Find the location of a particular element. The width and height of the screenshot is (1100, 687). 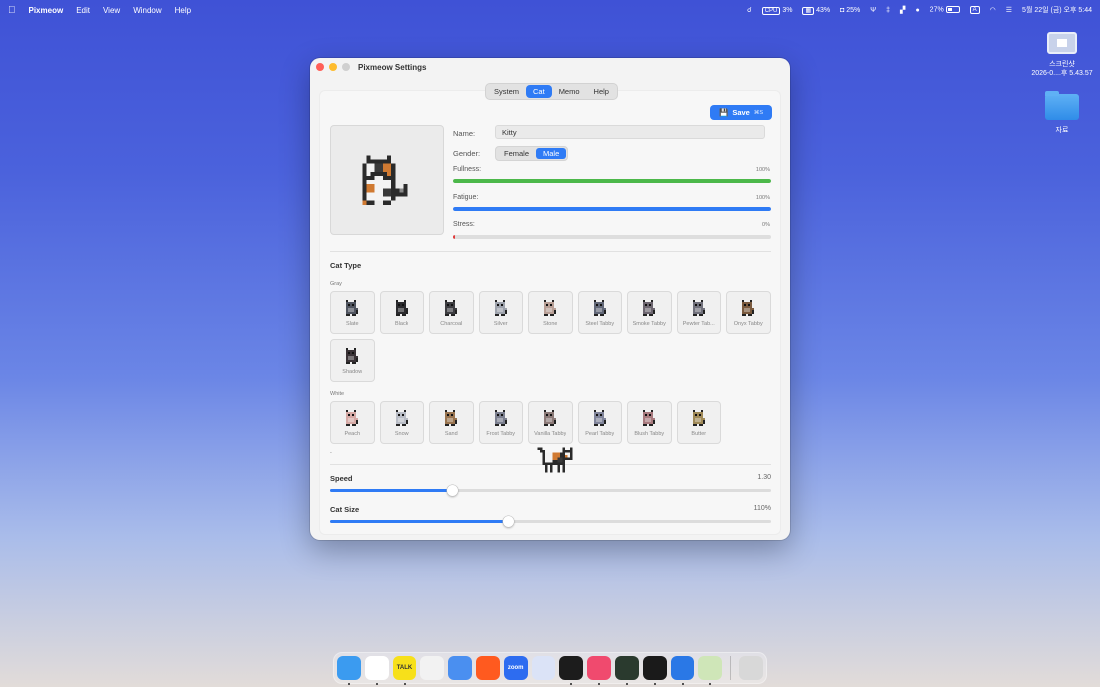

stress-label: Stress: is located at coordinates (464, 224).